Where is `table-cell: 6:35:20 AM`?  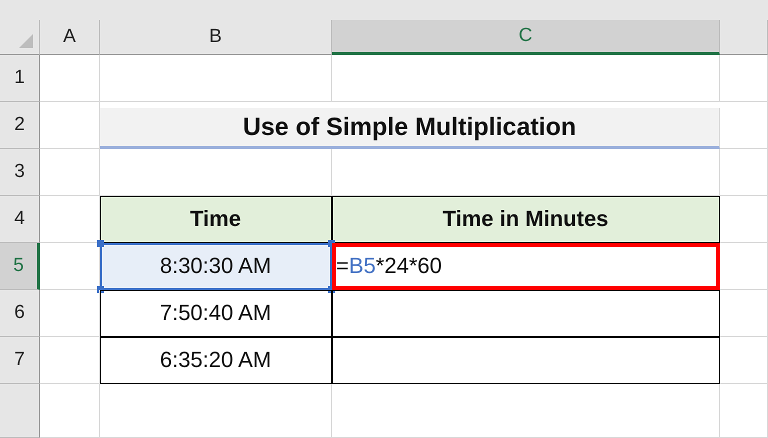 table-cell: 6:35:20 AM is located at coordinates (216, 360).